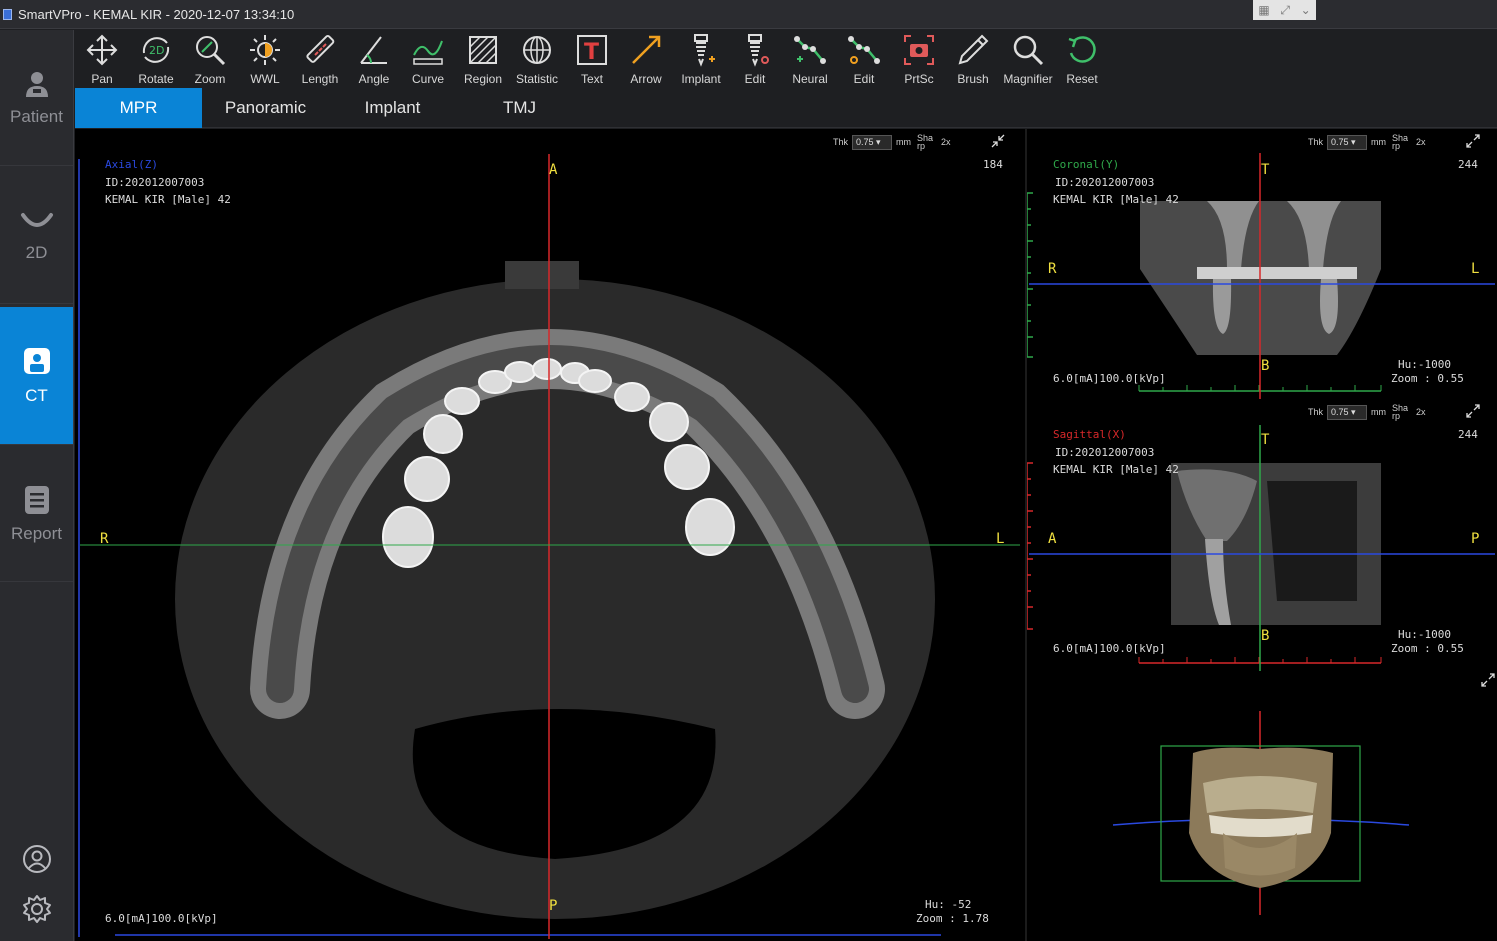  I want to click on window-controls: ▦ ⤢ ⌄, so click(1284, 10).